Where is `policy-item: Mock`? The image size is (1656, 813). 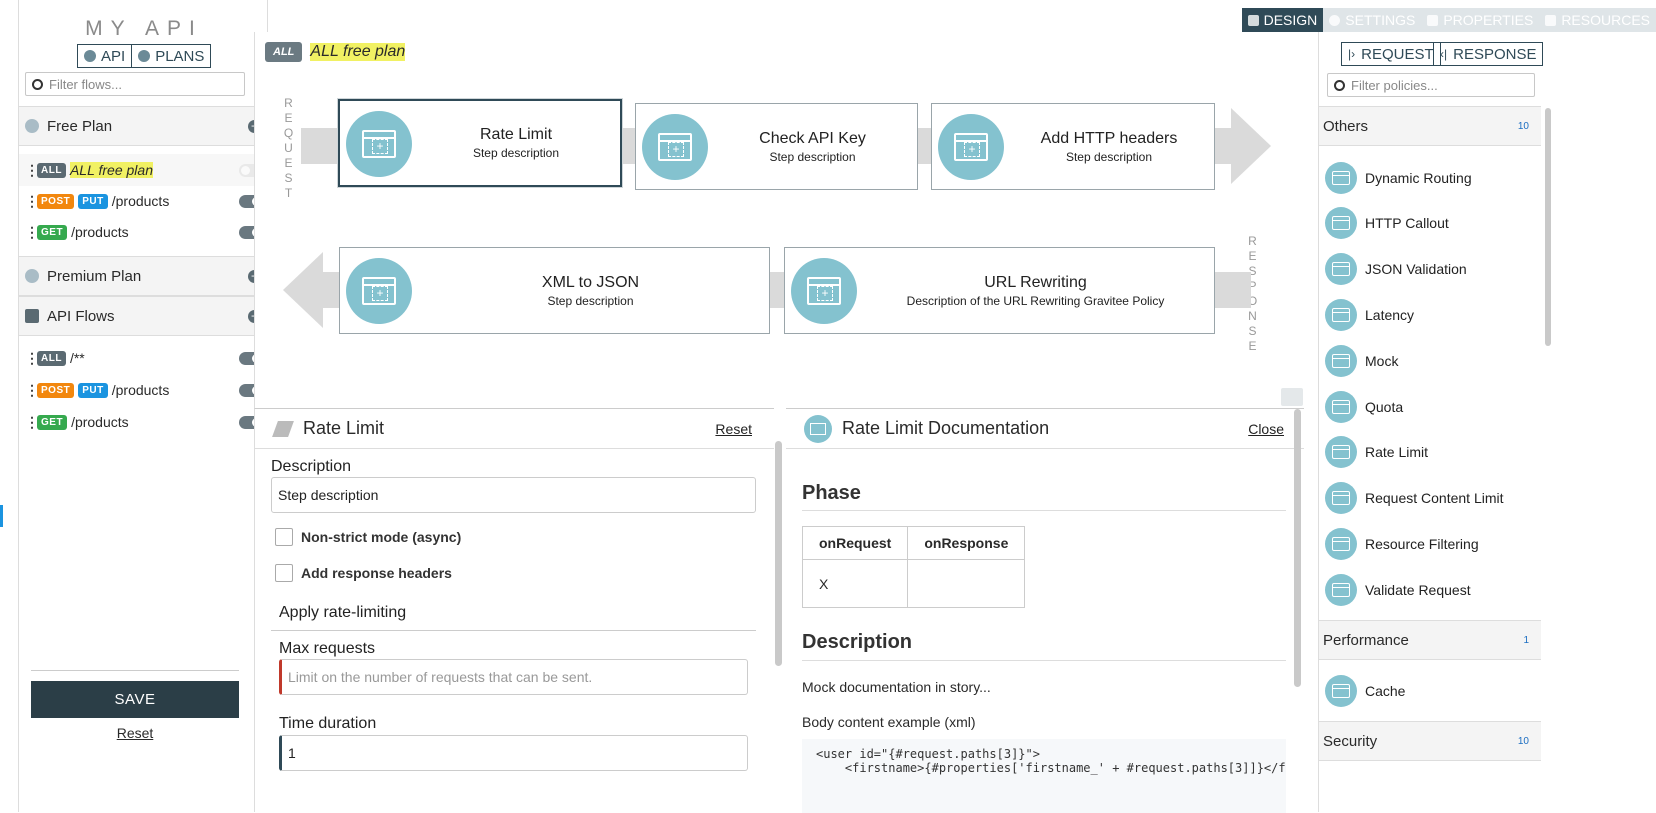
policy-item: Mock is located at coordinates (1361, 361).